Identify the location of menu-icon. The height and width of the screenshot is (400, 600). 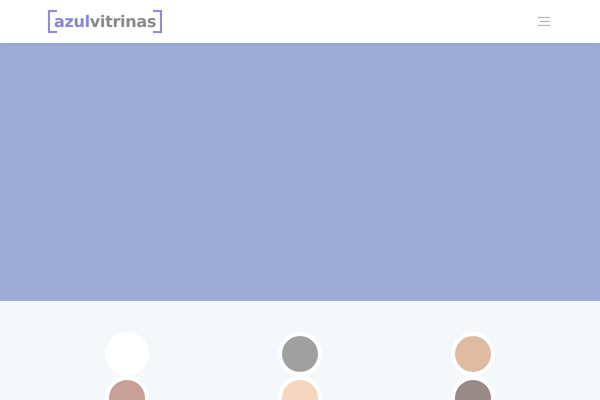
(544, 21).